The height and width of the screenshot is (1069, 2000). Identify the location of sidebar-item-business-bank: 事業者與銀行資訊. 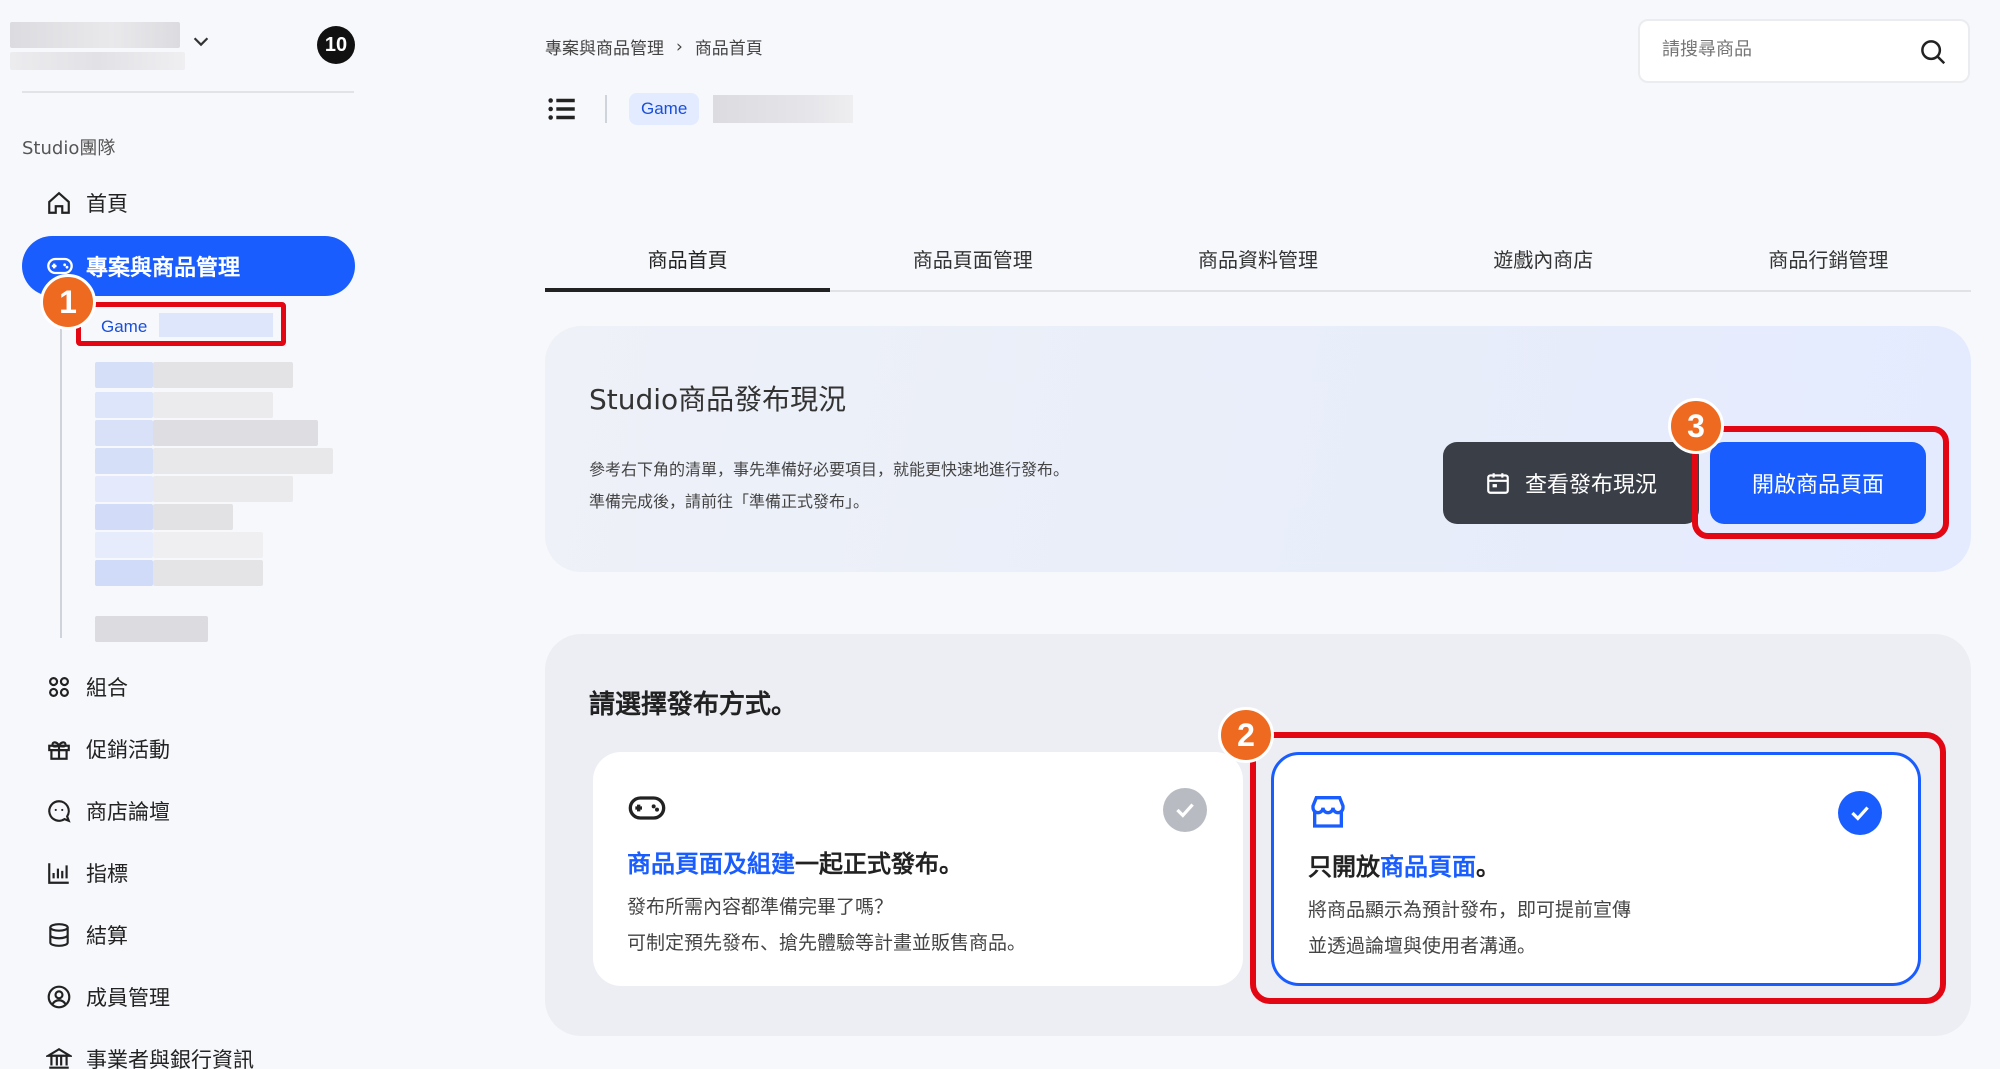
(150, 1055).